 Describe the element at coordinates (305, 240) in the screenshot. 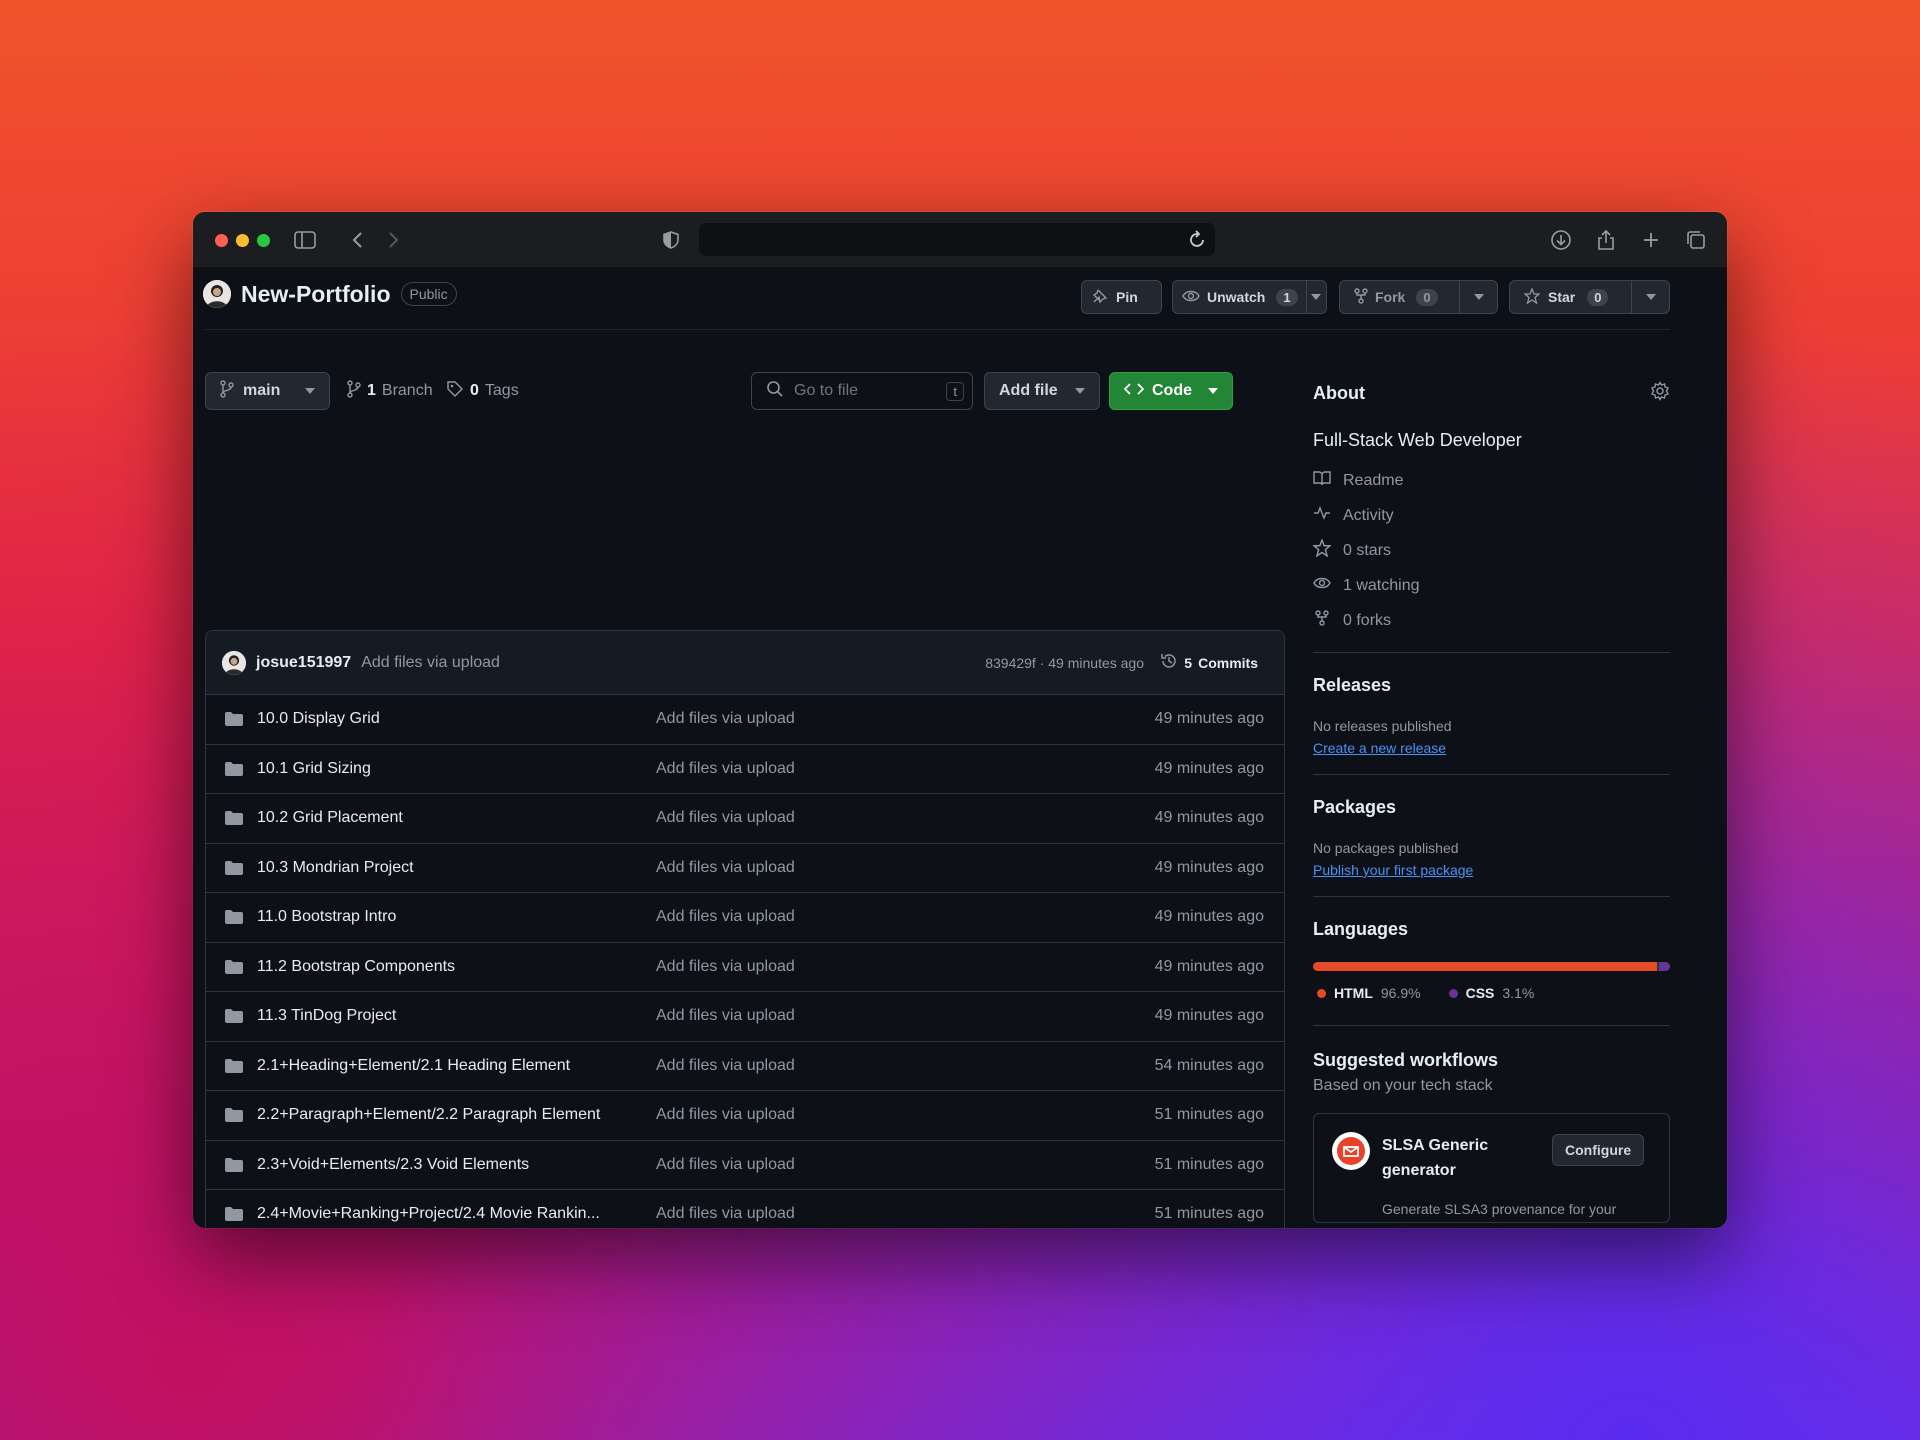

I see `sidebar-toggle-icon` at that location.